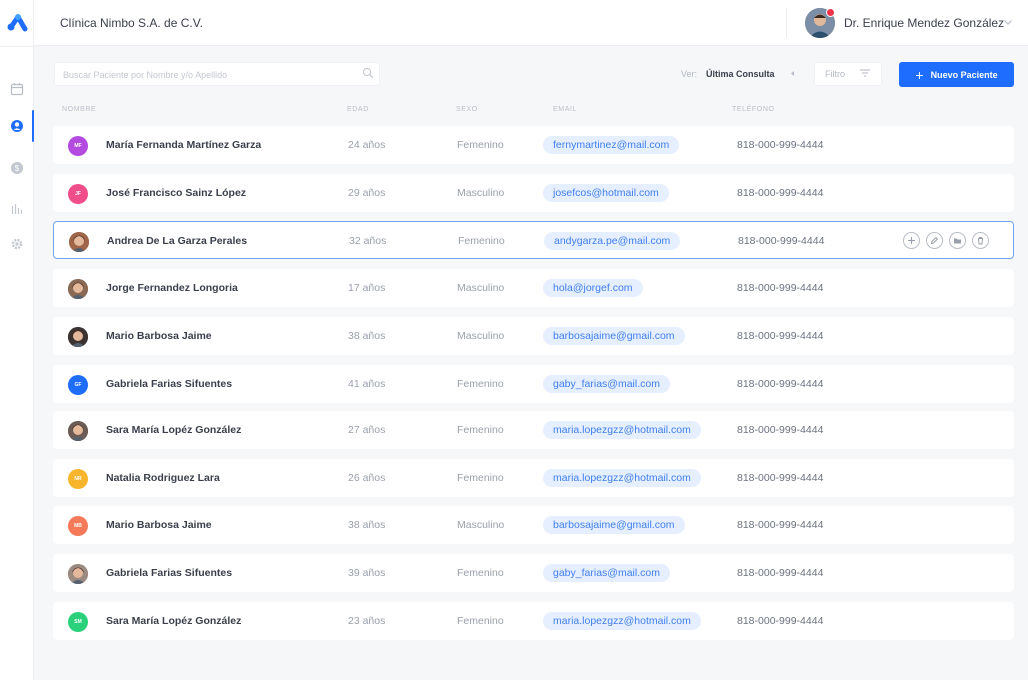 The height and width of the screenshot is (680, 1028). What do you see at coordinates (203, 75) in the screenshot?
I see `search-input` at bounding box center [203, 75].